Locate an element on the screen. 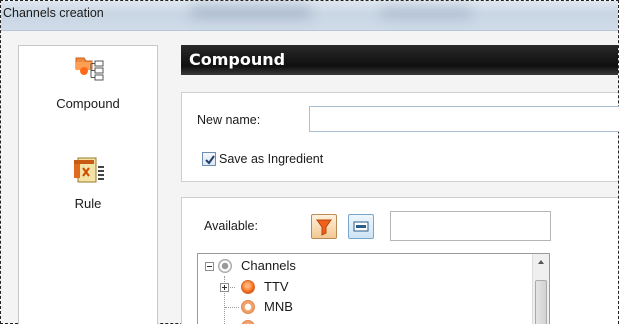 The height and width of the screenshot is (324, 619). section-header: Compound is located at coordinates (399, 60).